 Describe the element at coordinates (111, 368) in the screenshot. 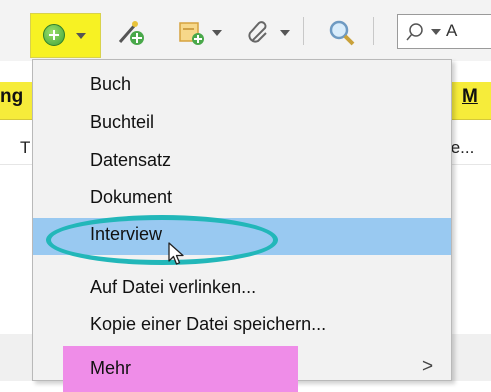

I see `menu-item-label: Mehr` at that location.